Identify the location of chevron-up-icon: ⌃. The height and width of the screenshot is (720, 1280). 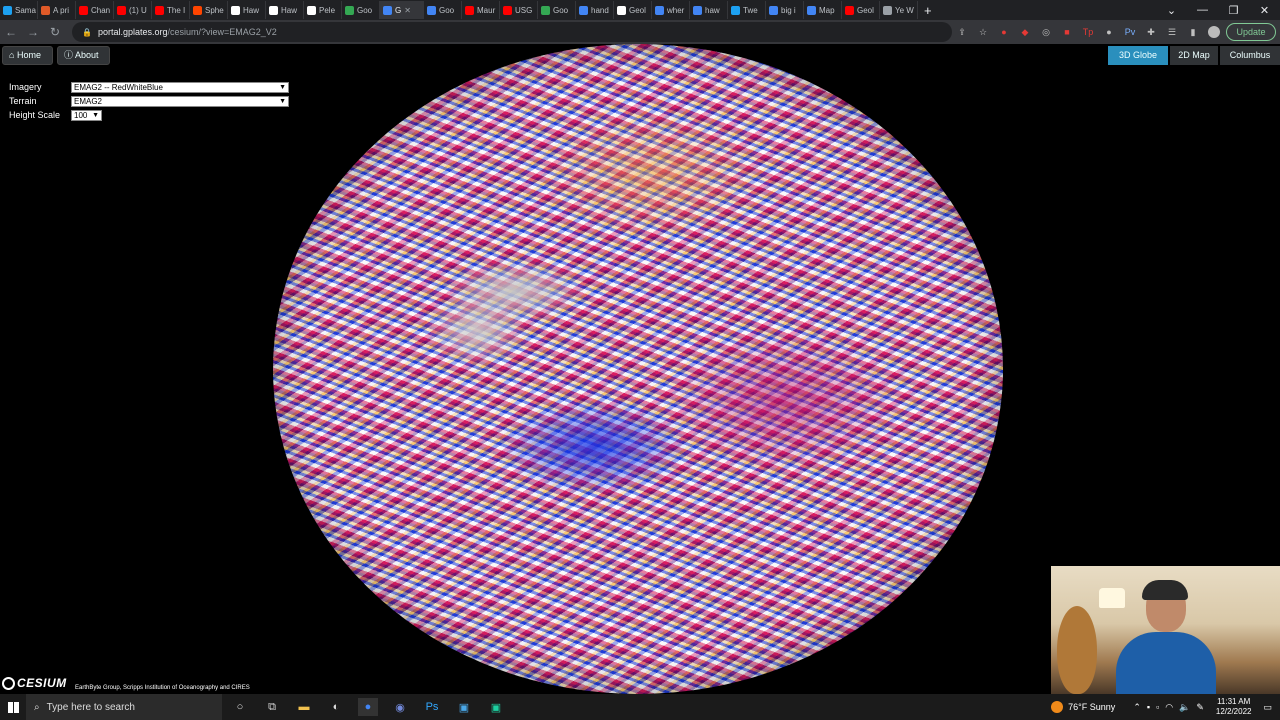
(1137, 707).